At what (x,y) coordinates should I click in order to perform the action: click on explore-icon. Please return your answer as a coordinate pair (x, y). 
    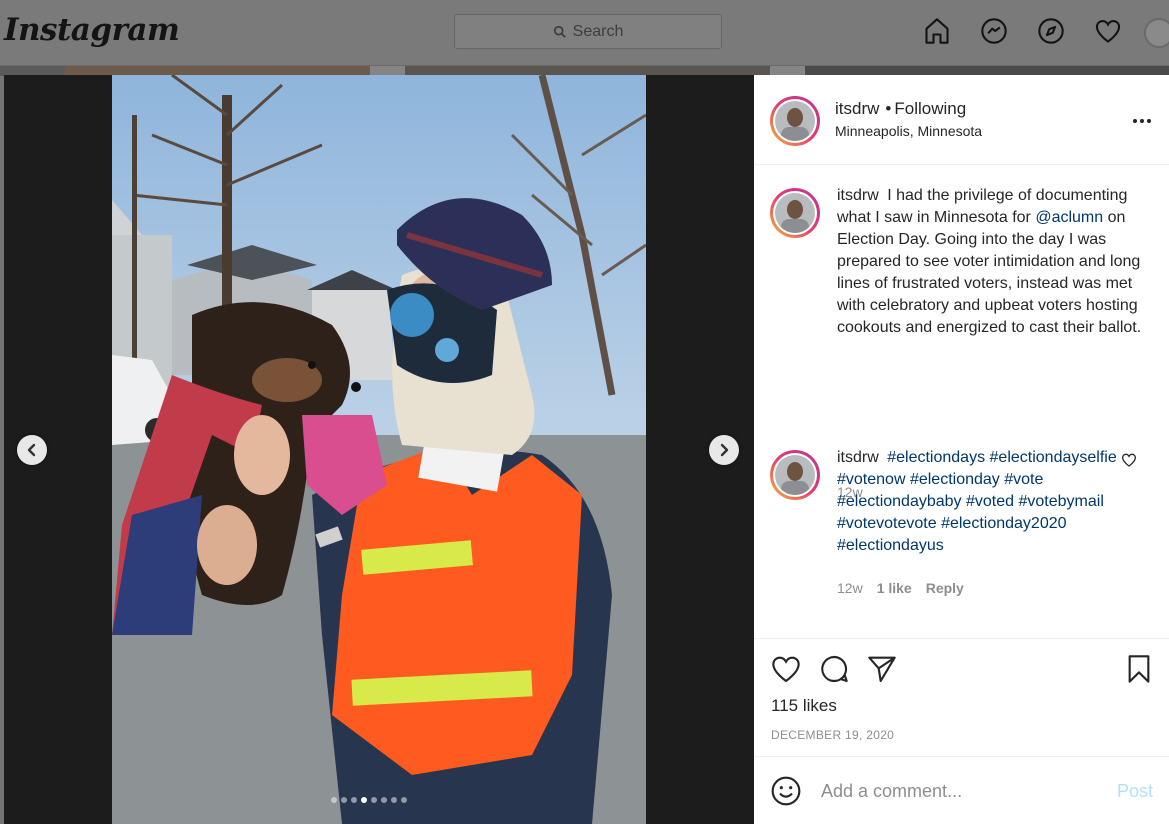
    Looking at the image, I should click on (1051, 31).